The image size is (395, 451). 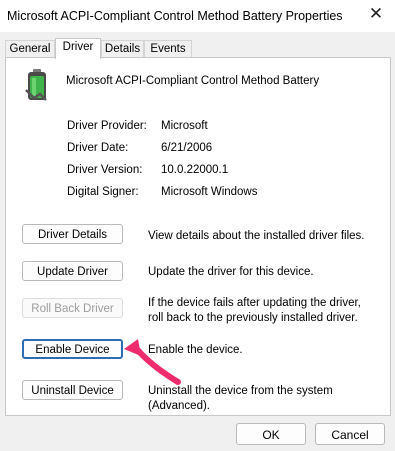 What do you see at coordinates (78, 48) in the screenshot?
I see `tab-driver: Driver` at bounding box center [78, 48].